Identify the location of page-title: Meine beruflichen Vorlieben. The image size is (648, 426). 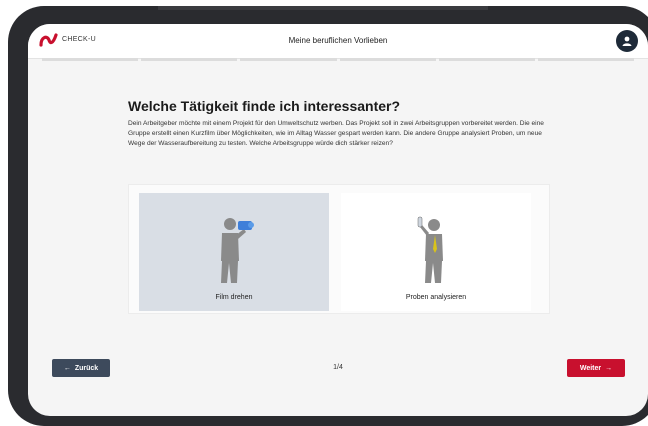
(338, 40).